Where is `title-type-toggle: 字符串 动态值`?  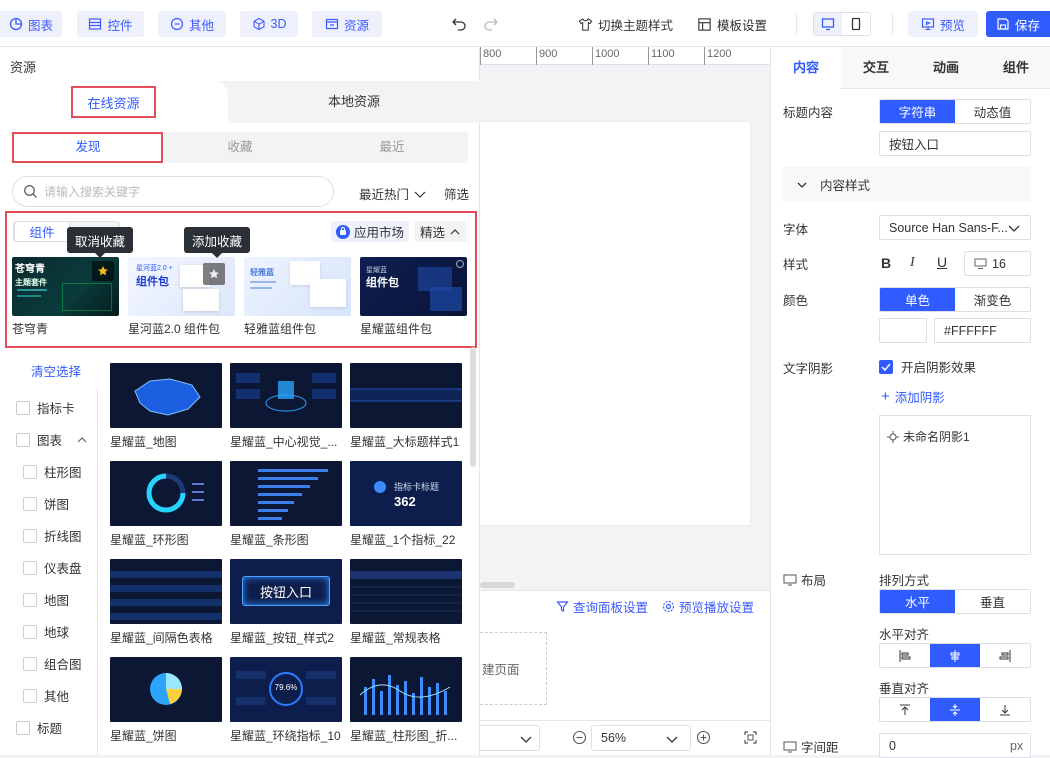 title-type-toggle: 字符串 动态值 is located at coordinates (955, 111).